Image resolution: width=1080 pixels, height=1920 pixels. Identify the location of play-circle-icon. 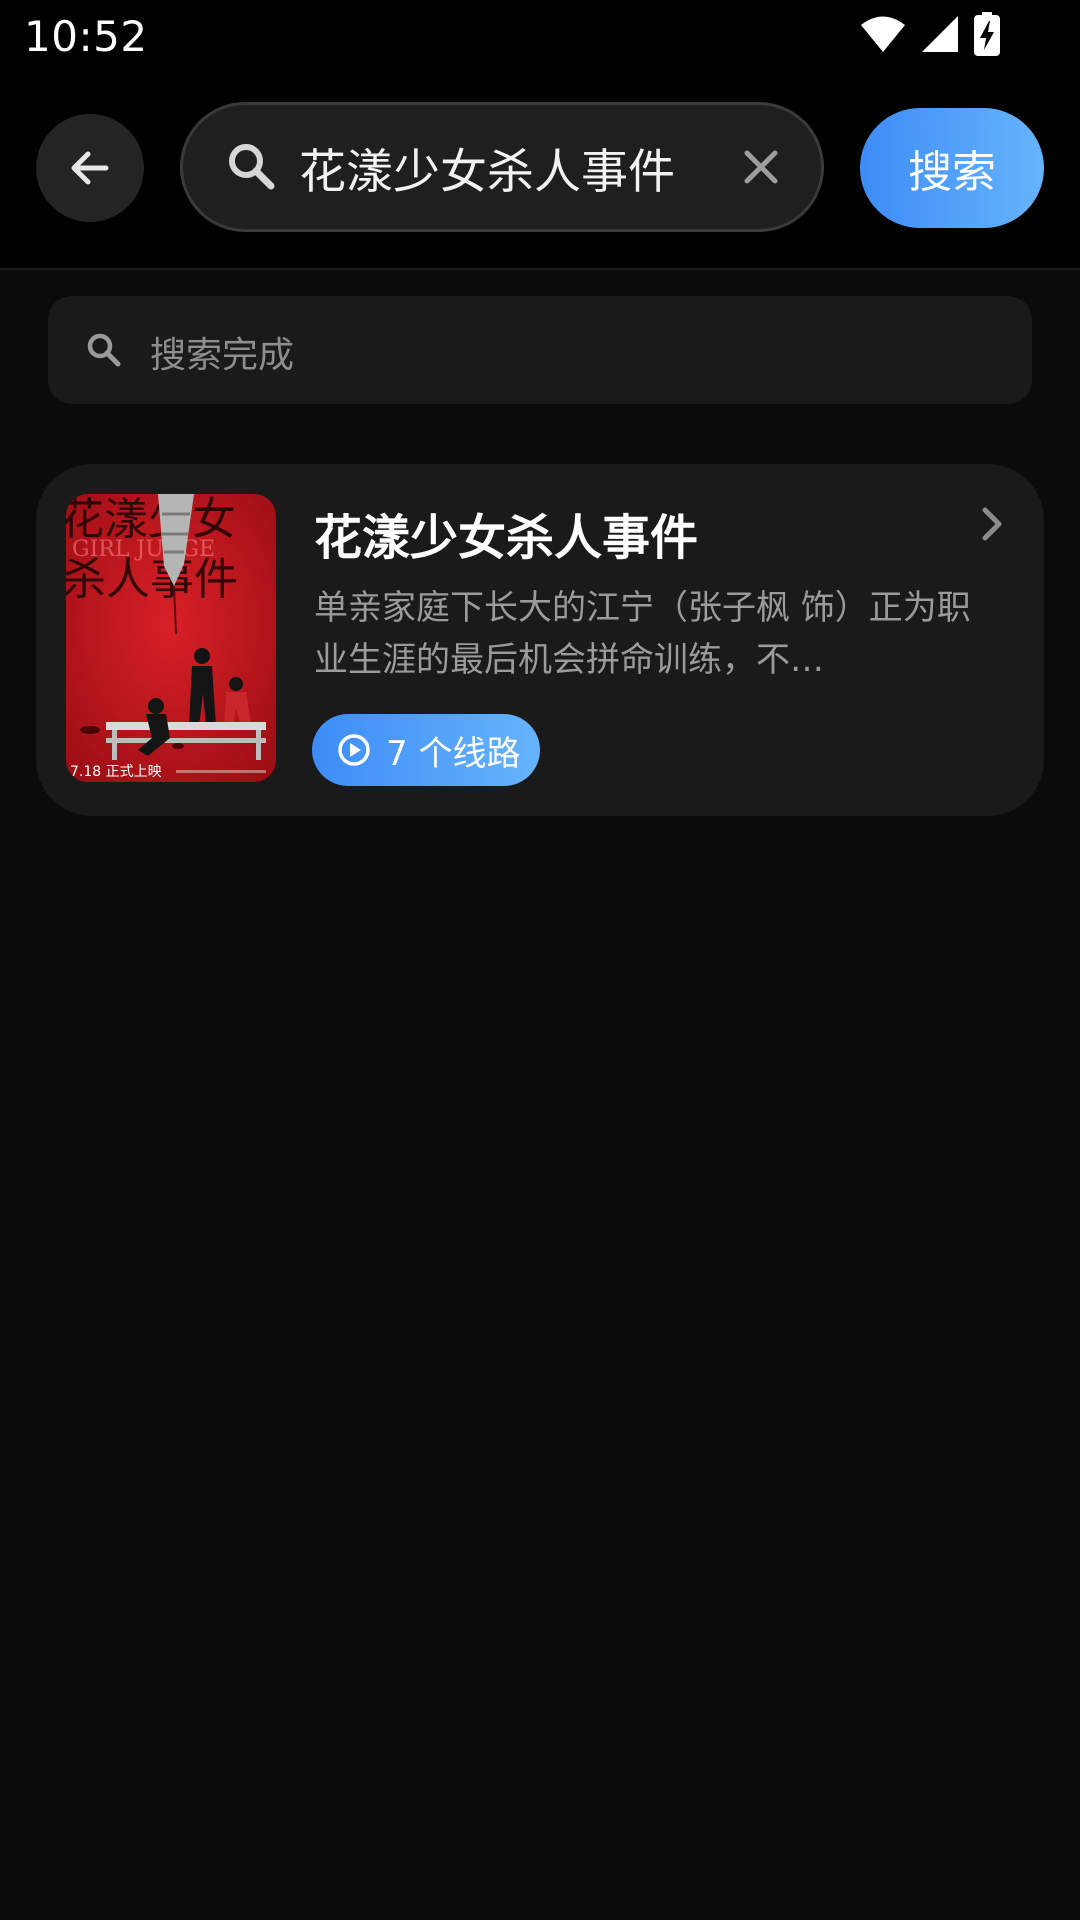
(354, 750).